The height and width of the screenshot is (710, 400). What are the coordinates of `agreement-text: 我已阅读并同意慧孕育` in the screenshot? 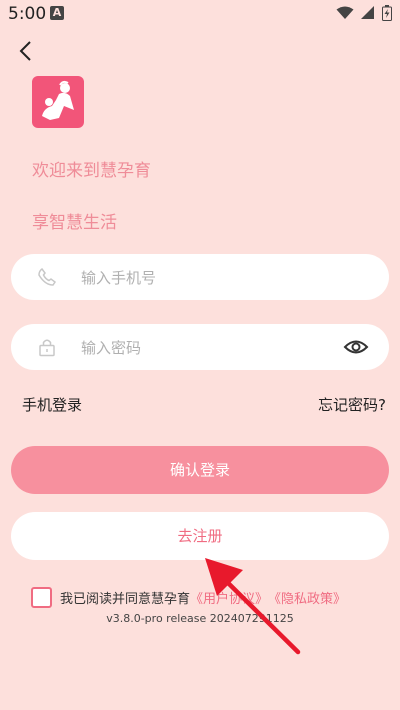 It's located at (125, 599).